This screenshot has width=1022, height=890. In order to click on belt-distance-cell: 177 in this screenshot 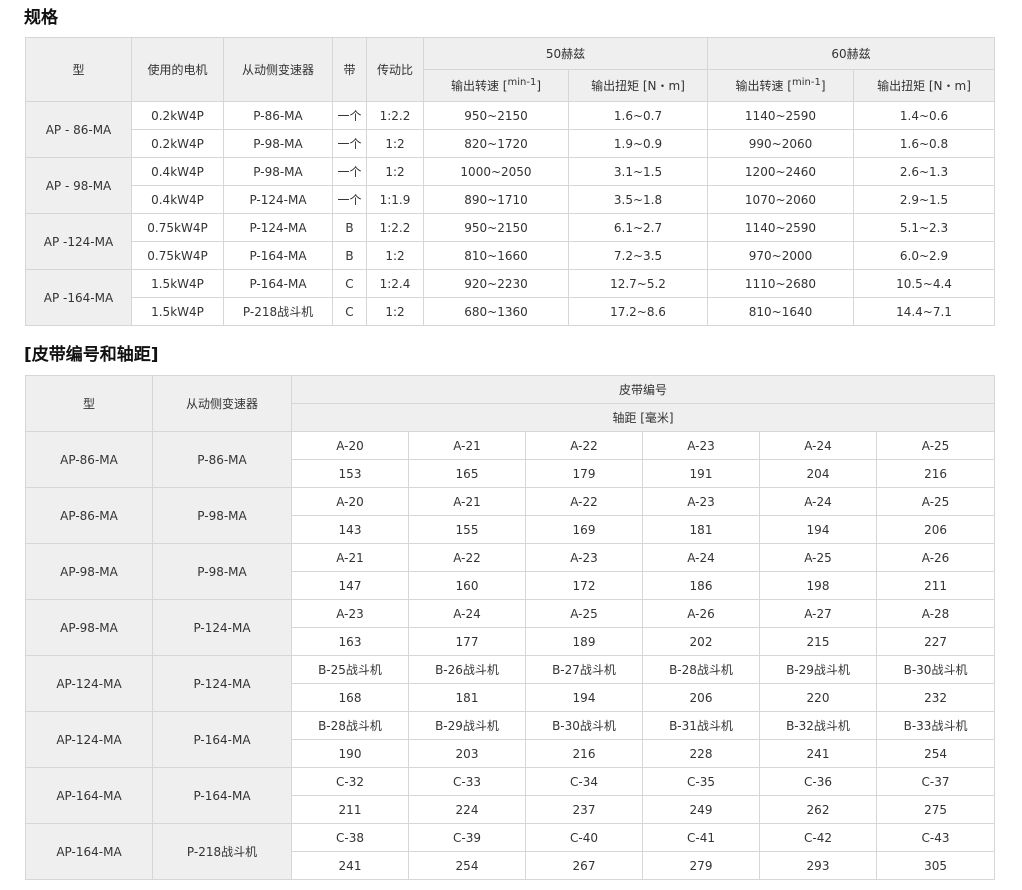, I will do `click(467, 641)`.